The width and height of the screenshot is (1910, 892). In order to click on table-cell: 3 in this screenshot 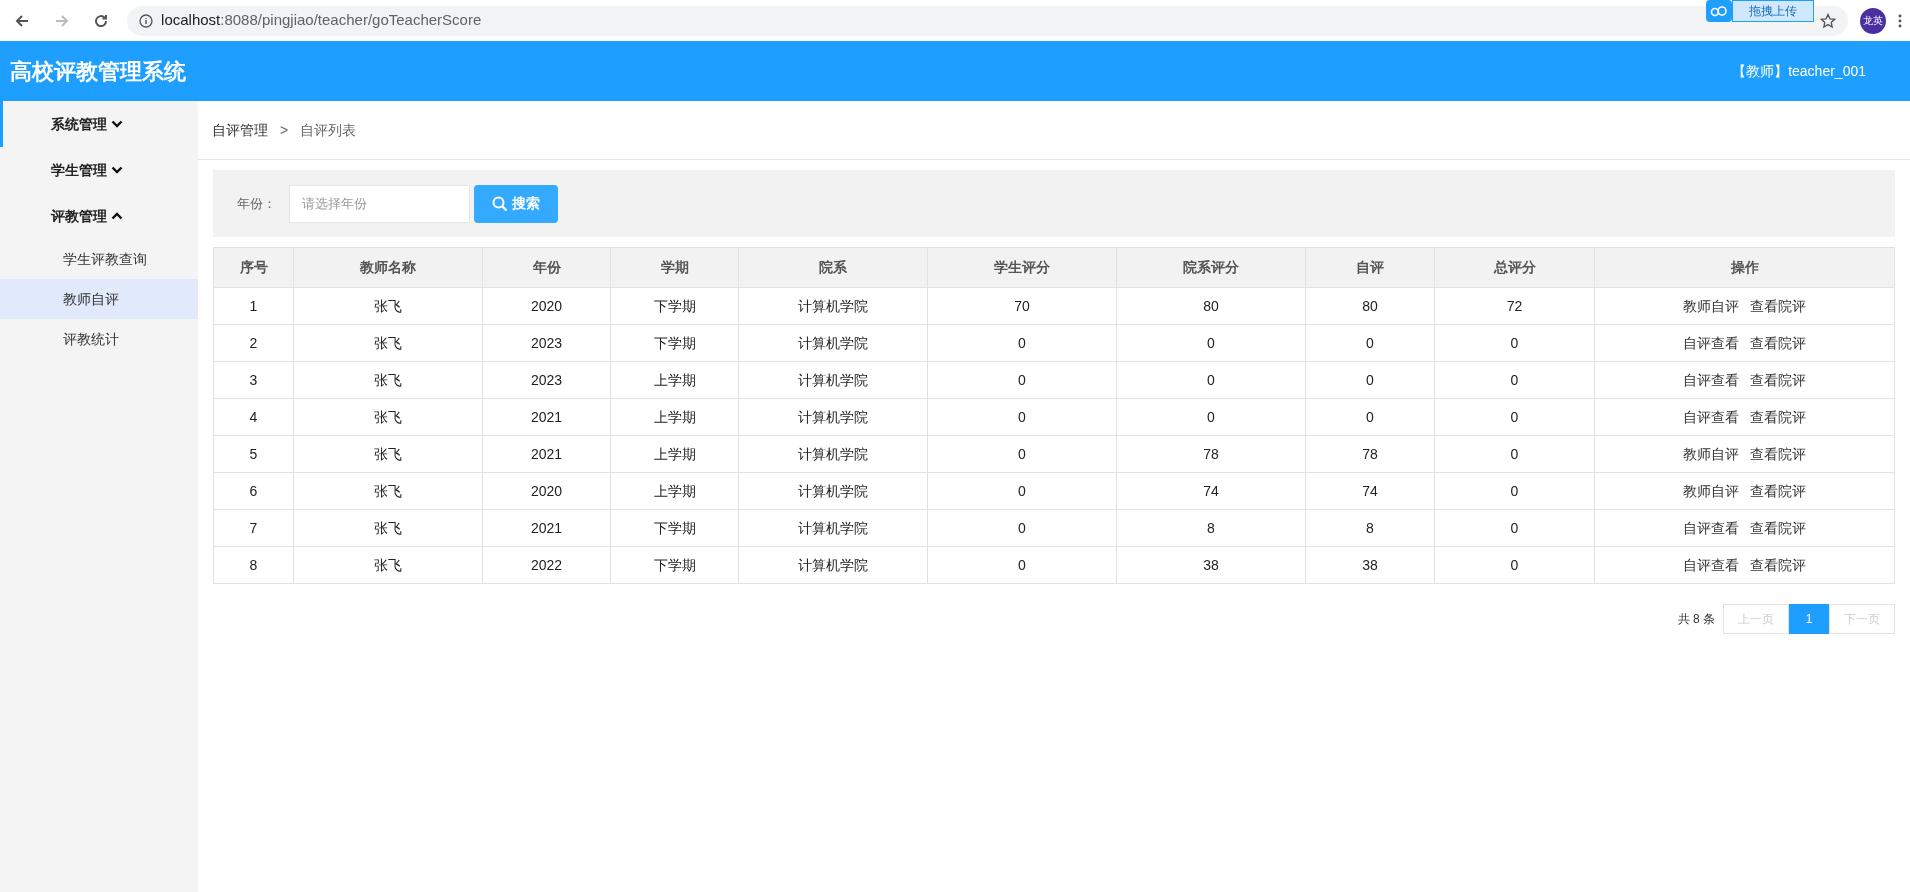, I will do `click(253, 380)`.